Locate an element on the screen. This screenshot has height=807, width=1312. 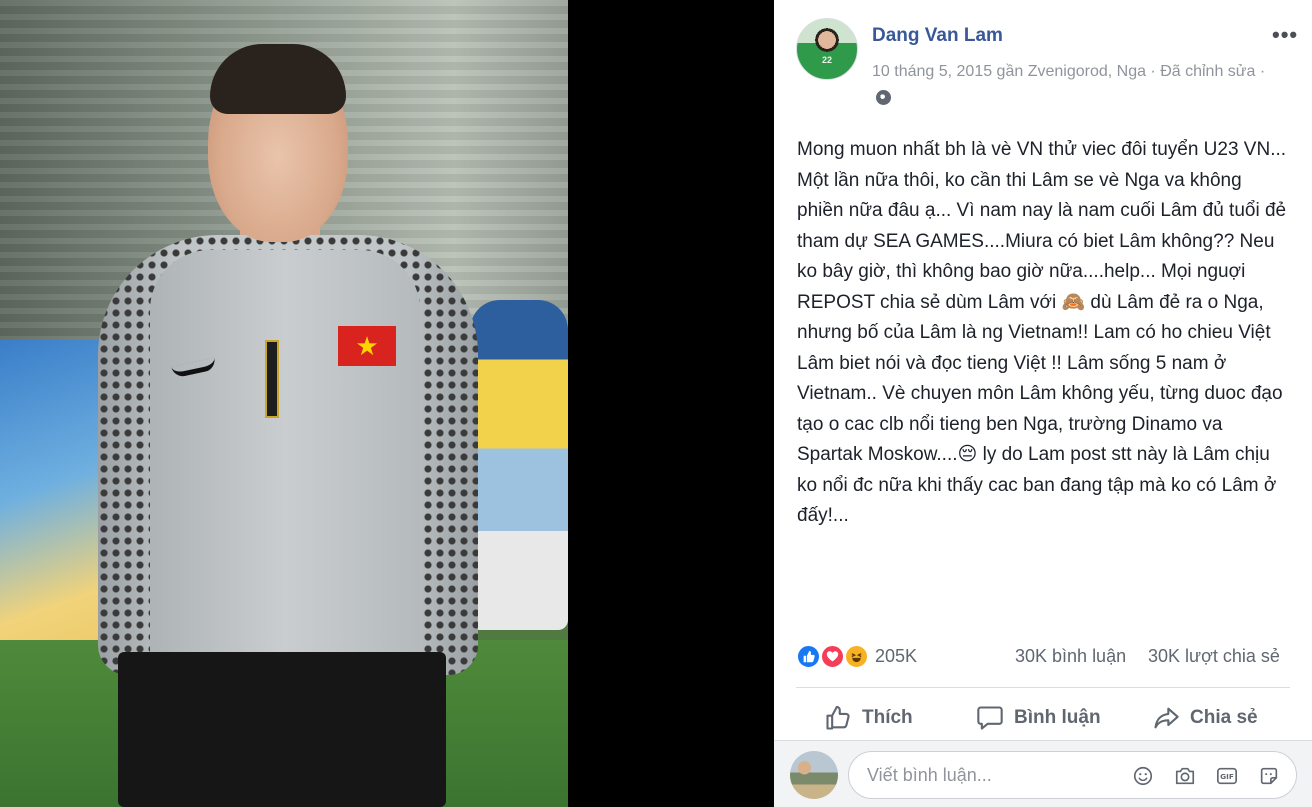
reaction-icons is located at coordinates (834, 657).